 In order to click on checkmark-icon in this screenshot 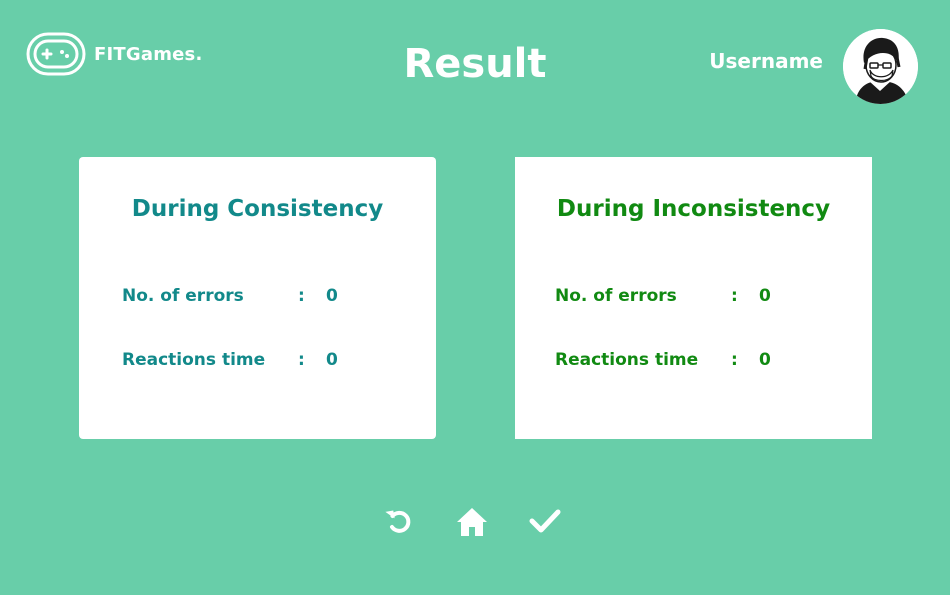, I will do `click(545, 521)`.